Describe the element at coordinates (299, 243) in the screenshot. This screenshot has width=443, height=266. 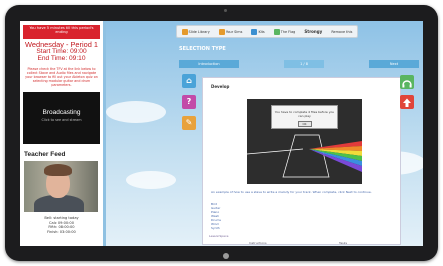
I see `footer-row: Instructions Tasks` at that location.